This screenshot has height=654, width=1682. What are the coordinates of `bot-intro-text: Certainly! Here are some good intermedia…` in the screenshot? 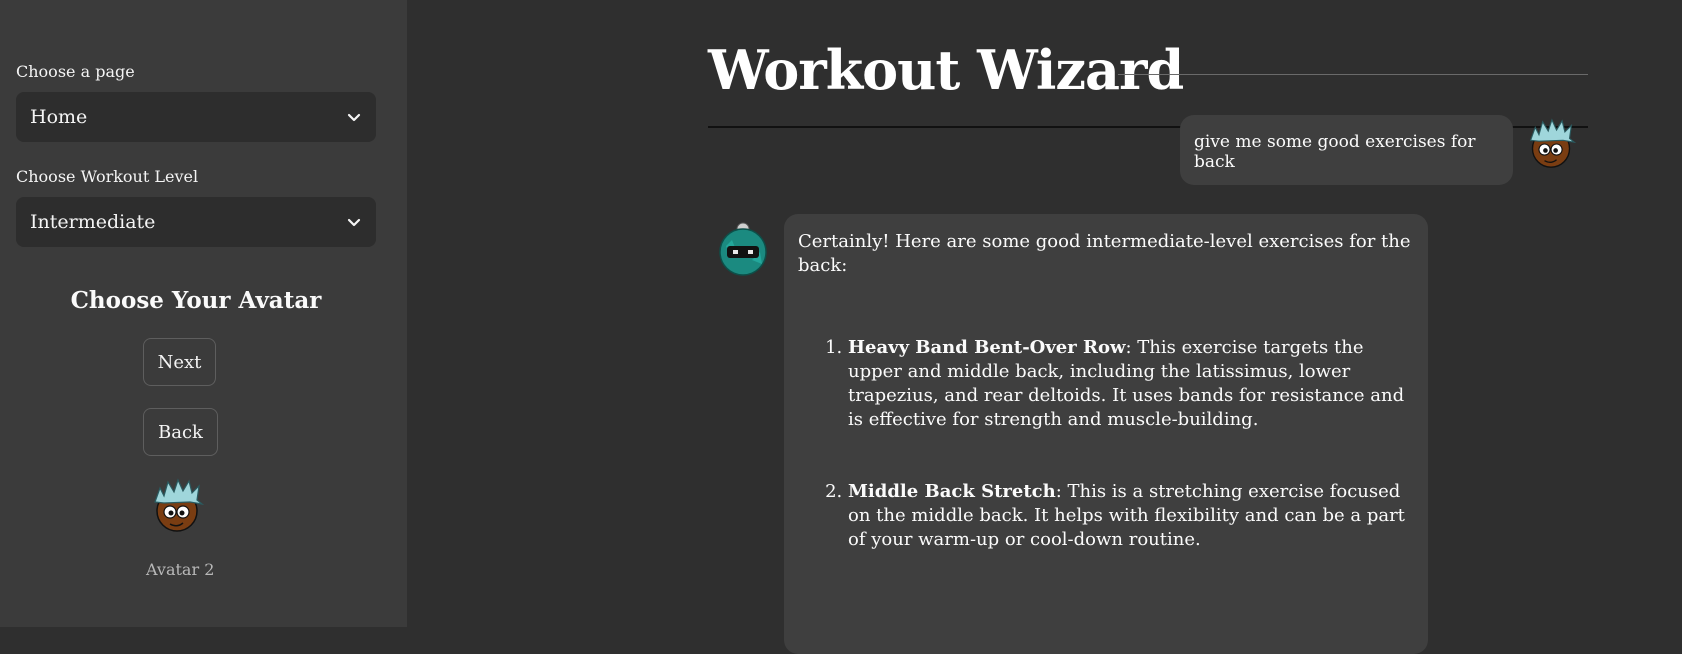 It's located at (1104, 253).